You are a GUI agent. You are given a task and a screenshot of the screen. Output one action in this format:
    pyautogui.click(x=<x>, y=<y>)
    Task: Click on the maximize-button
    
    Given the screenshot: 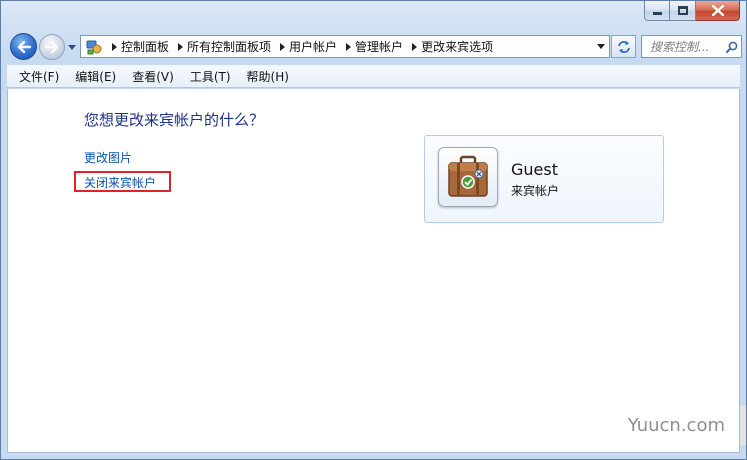 What is the action you would take?
    pyautogui.click(x=683, y=11)
    